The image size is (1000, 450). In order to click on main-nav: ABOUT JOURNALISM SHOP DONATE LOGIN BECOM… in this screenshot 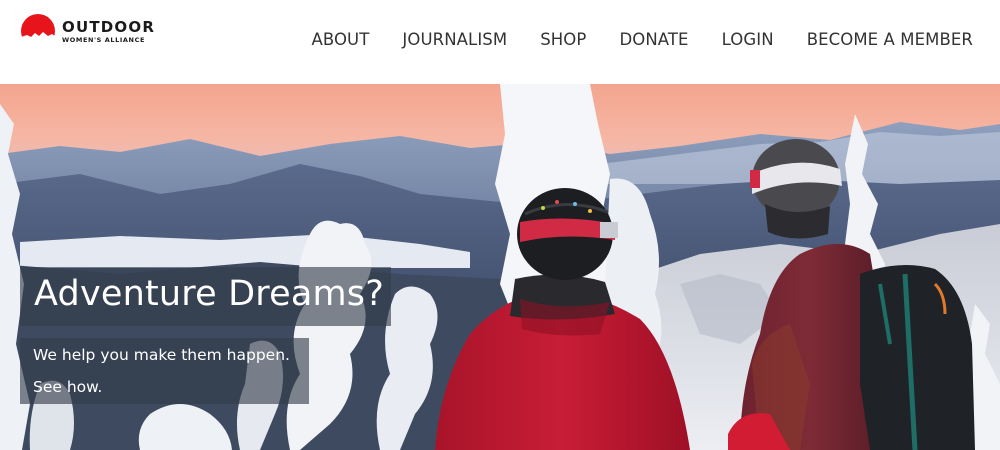, I will do `click(642, 39)`.